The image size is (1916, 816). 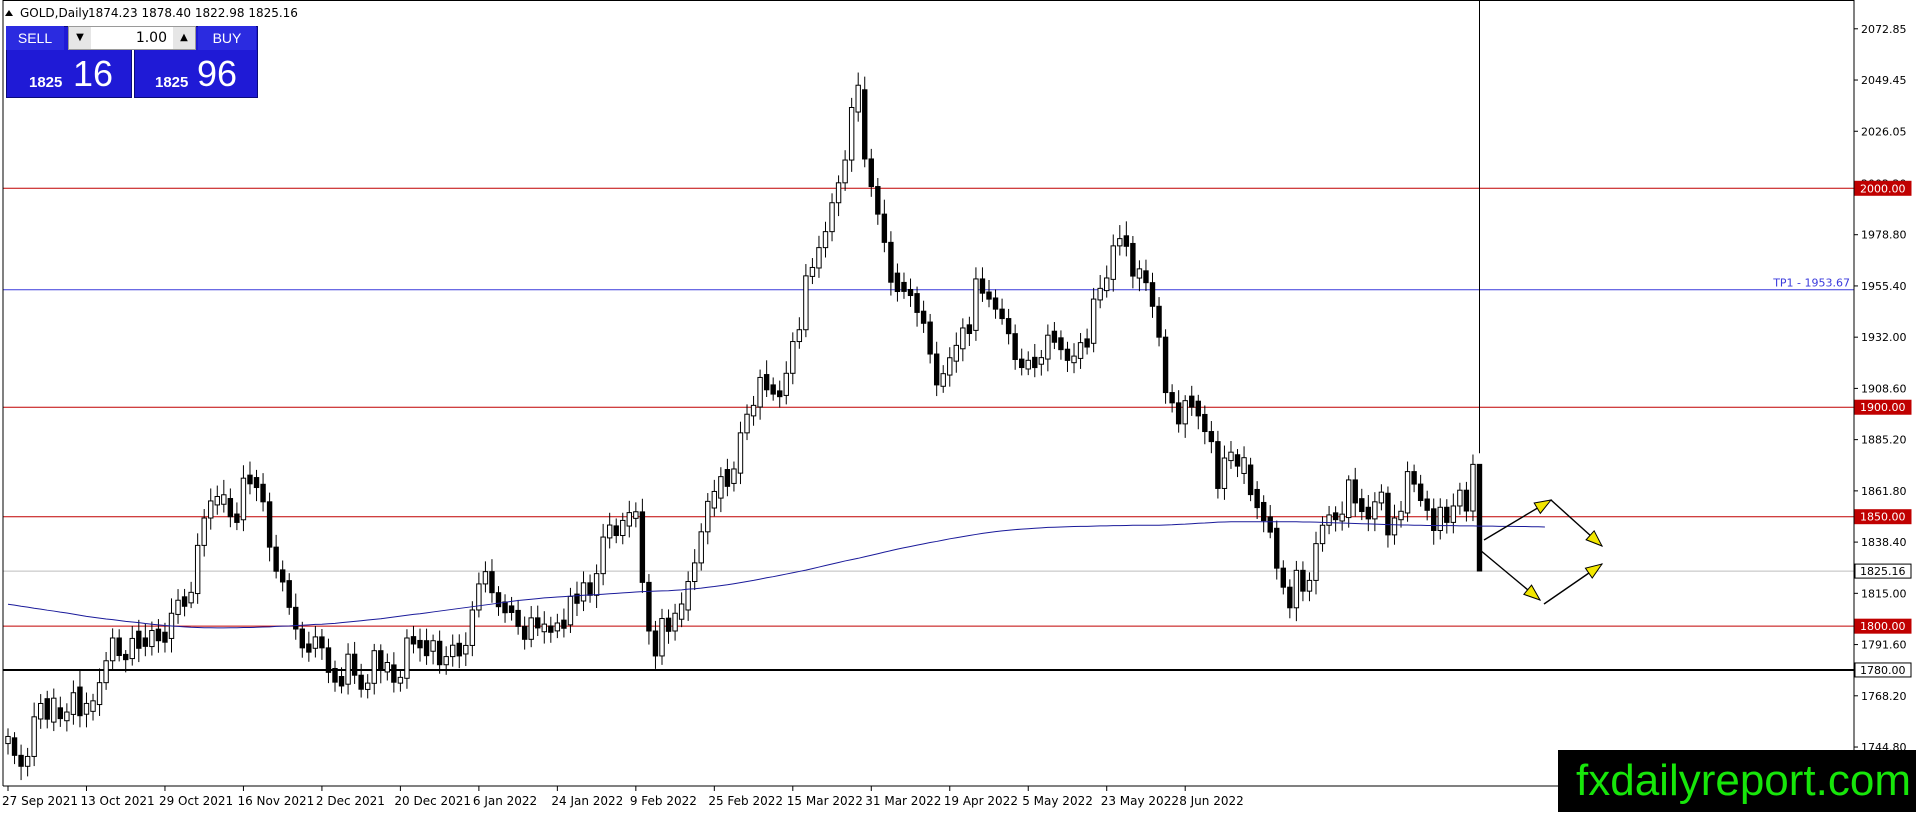 I want to click on x-tick-label: 27 Sep 2021, so click(x=40, y=801).